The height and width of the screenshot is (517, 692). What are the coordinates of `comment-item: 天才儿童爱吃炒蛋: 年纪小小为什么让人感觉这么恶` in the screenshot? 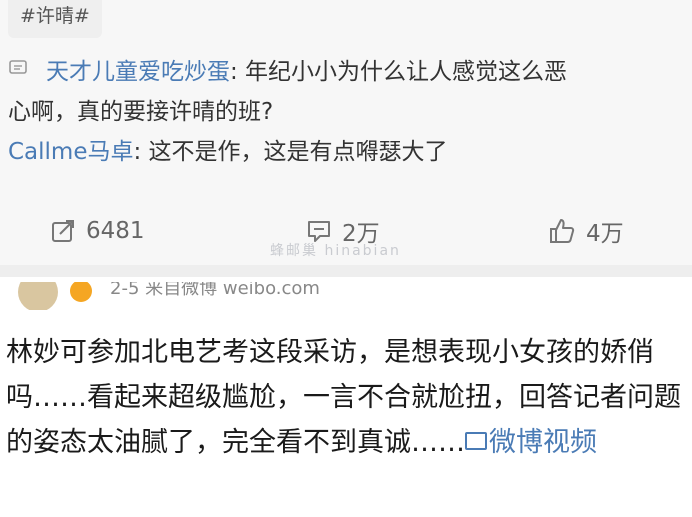 It's located at (346, 72).